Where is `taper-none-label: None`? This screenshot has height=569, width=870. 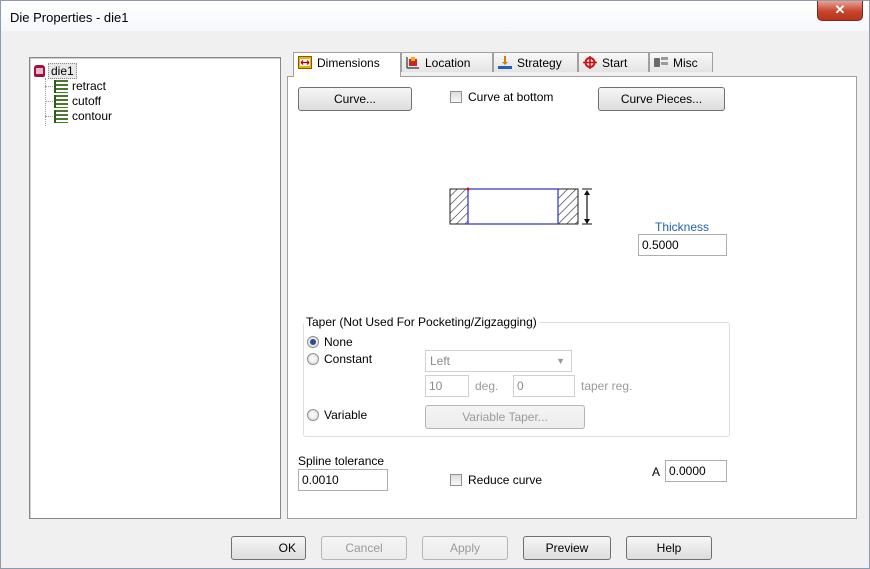
taper-none-label: None is located at coordinates (338, 342).